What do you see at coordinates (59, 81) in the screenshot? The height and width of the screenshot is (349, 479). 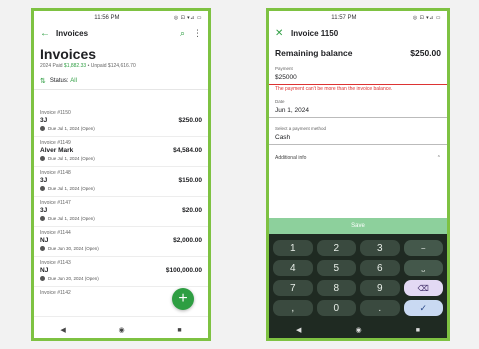 I see `filter-label: Status:` at bounding box center [59, 81].